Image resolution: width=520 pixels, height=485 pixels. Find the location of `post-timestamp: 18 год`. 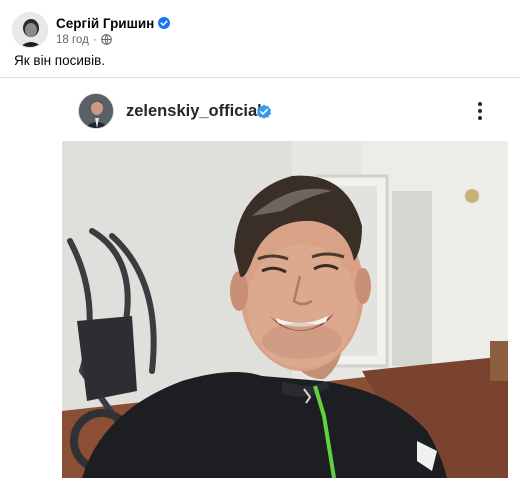

post-timestamp: 18 год is located at coordinates (72, 40).